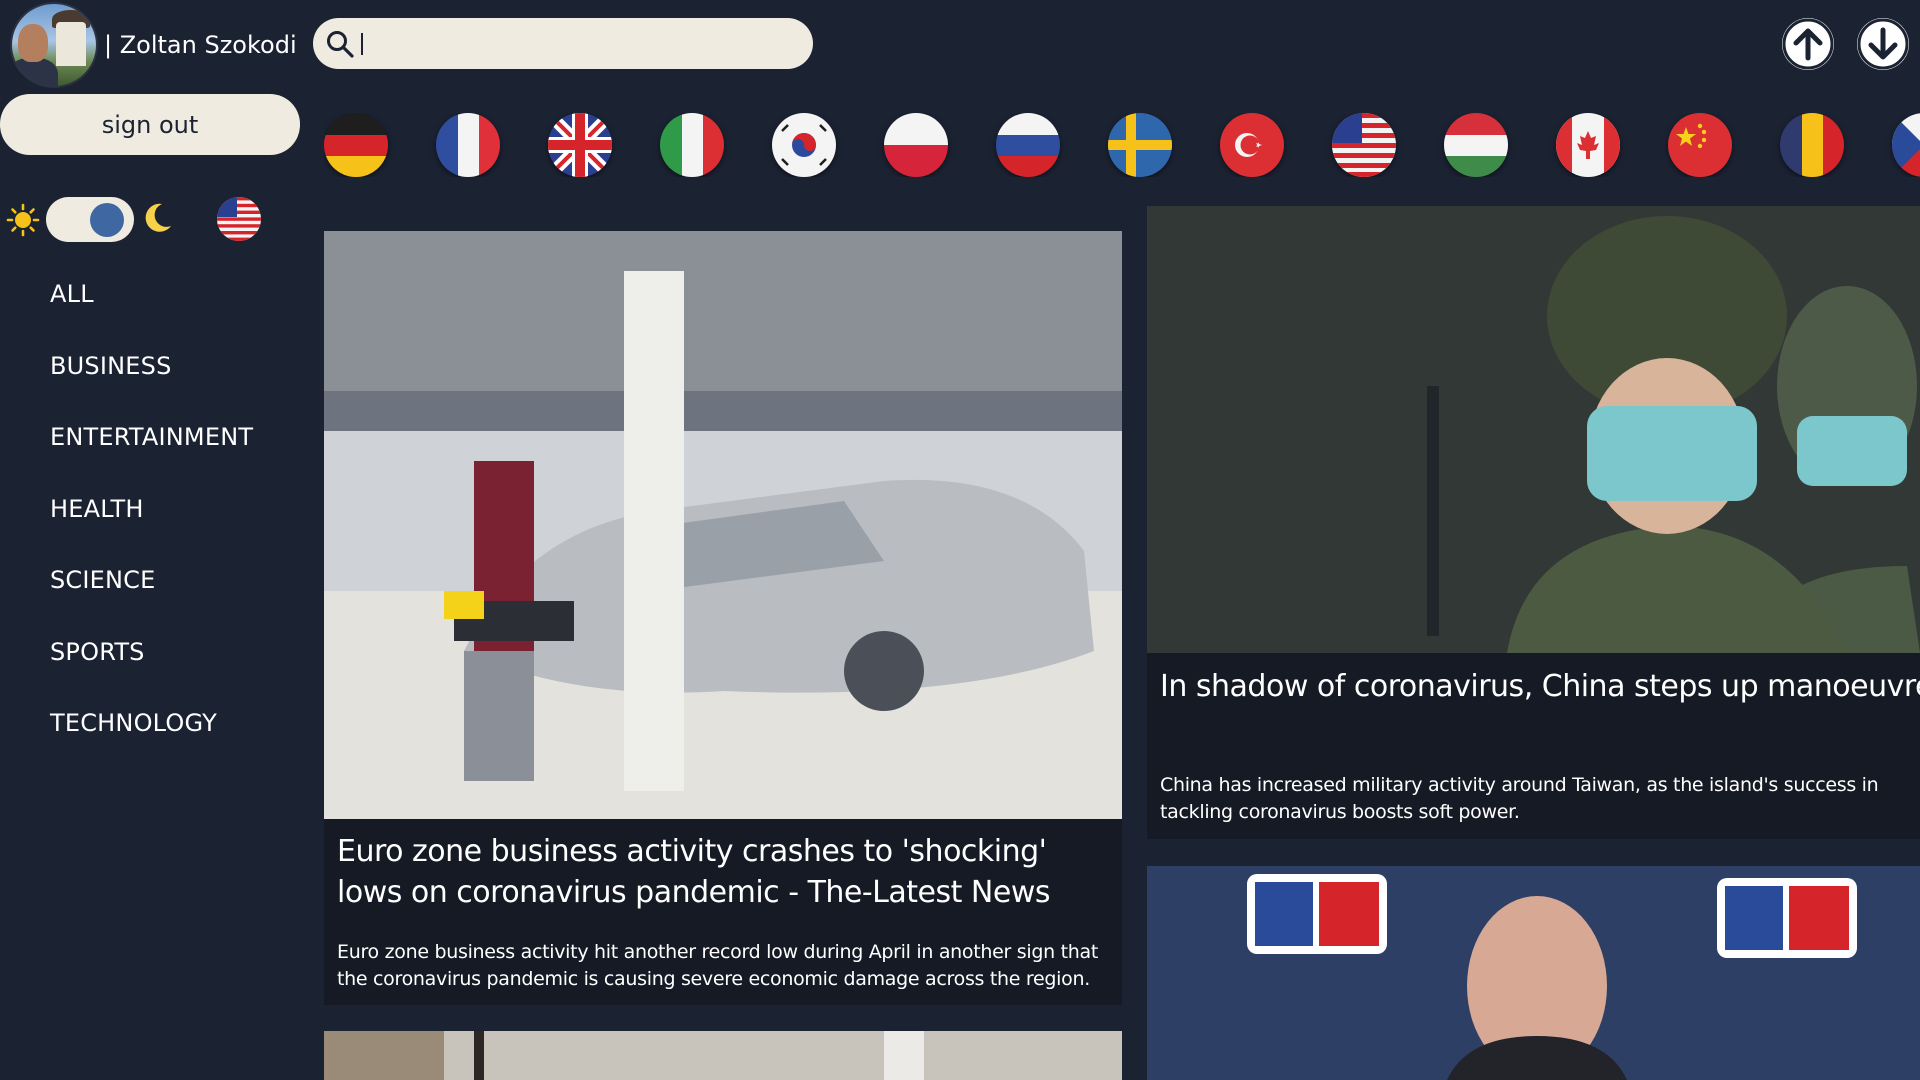 The height and width of the screenshot is (1080, 1920). I want to click on category-technology: TECHNOLOGY, so click(151, 745).